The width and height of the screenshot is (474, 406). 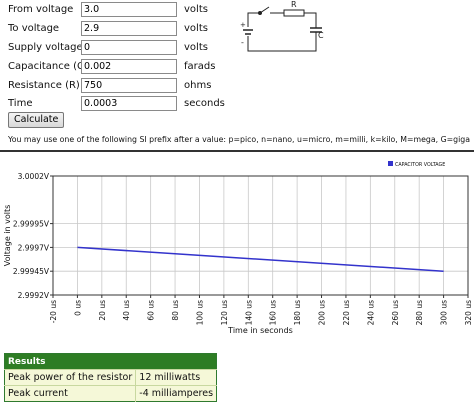 I want to click on x-tick-label: 320 us, so click(x=468, y=312).